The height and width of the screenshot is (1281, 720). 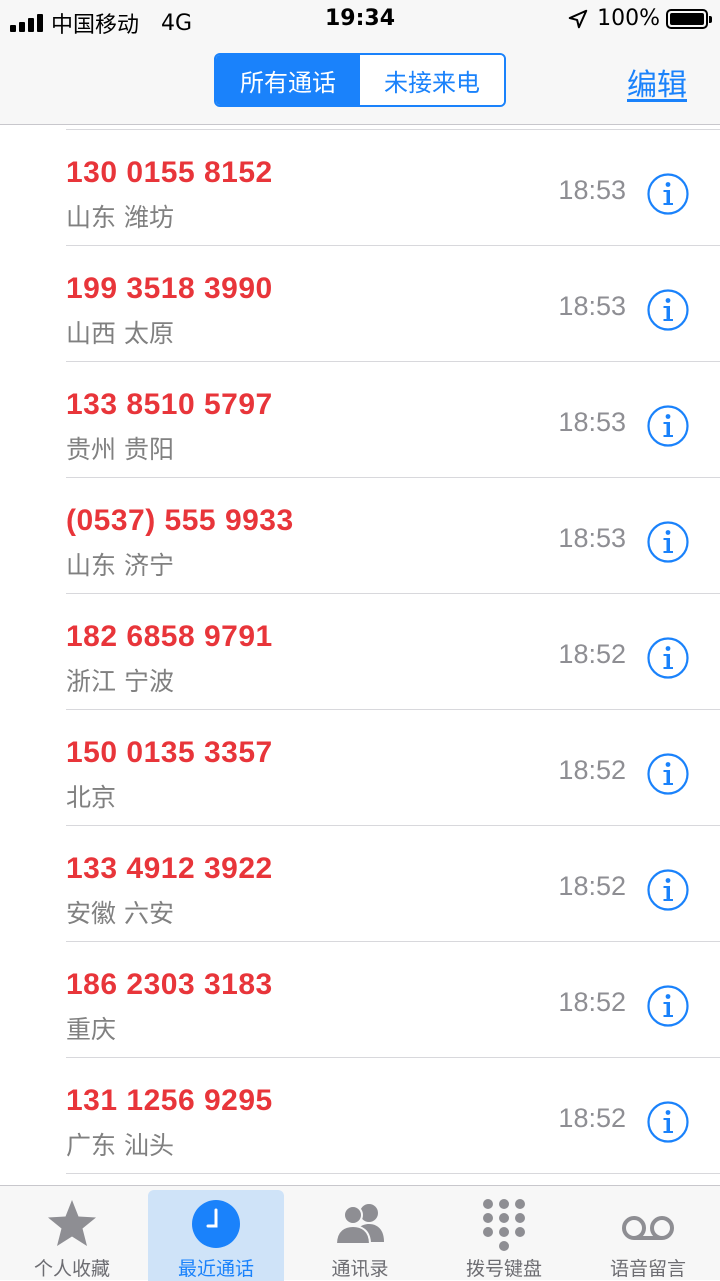 What do you see at coordinates (288, 80) in the screenshot?
I see `segment-all-calls: 所有通话` at bounding box center [288, 80].